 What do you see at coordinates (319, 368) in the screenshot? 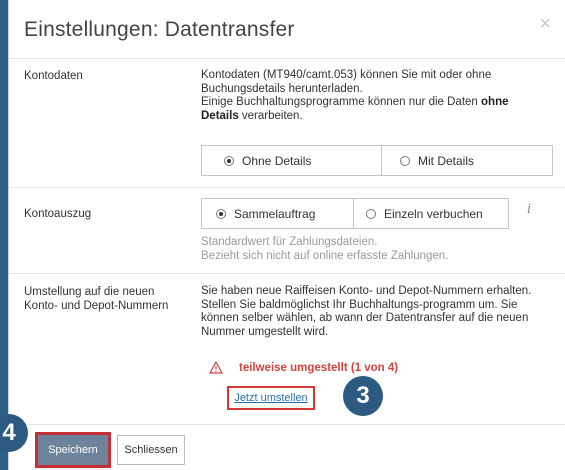
I see `status-warning-text: teilweise umgestellt (1 von 4)` at bounding box center [319, 368].